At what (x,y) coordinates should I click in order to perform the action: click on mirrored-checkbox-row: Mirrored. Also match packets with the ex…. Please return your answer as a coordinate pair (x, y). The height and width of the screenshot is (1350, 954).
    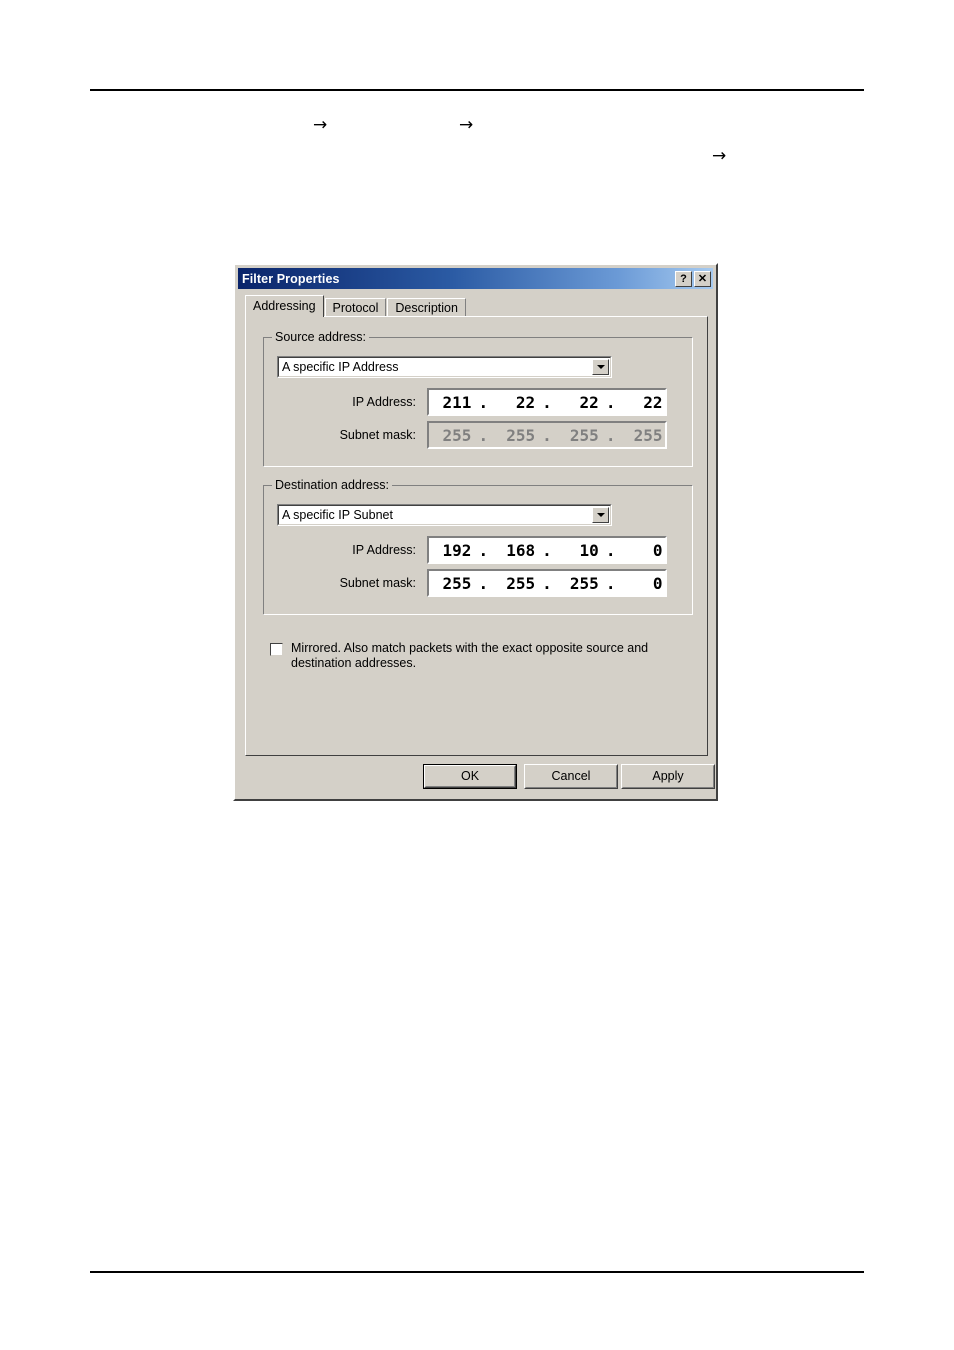
    Looking at the image, I should click on (470, 656).